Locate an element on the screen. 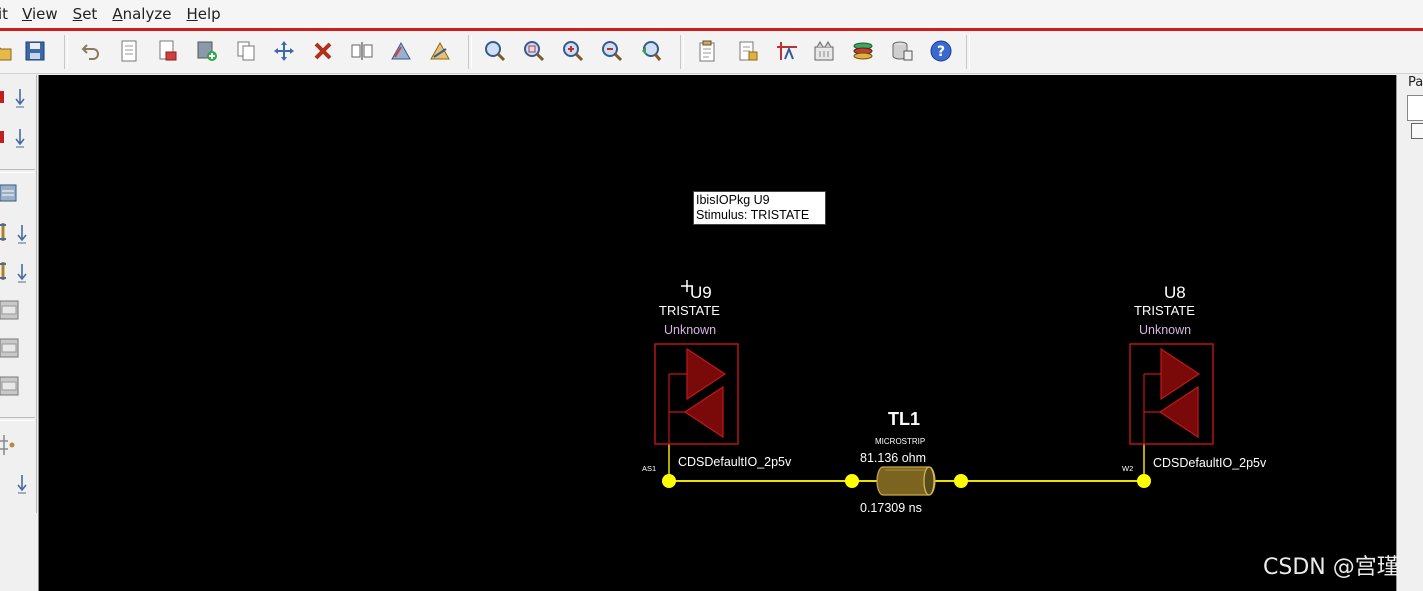  u8-ref: U8 is located at coordinates (1175, 292).